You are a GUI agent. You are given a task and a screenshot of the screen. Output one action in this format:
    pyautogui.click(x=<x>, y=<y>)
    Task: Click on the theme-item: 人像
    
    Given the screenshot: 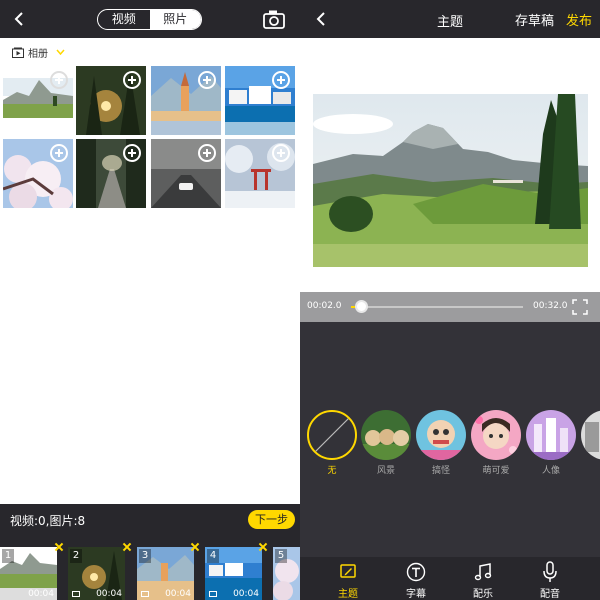 What is the action you would take?
    pyautogui.click(x=551, y=443)
    